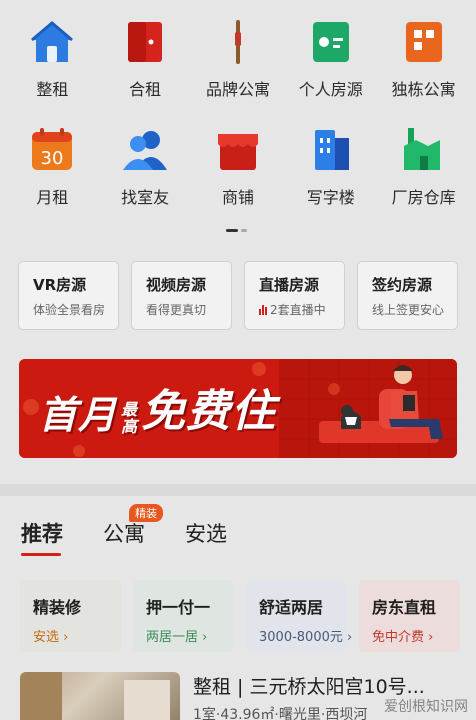 The image size is (476, 720). What do you see at coordinates (145, 197) in the screenshot?
I see `category-label: 找室友` at bounding box center [145, 197].